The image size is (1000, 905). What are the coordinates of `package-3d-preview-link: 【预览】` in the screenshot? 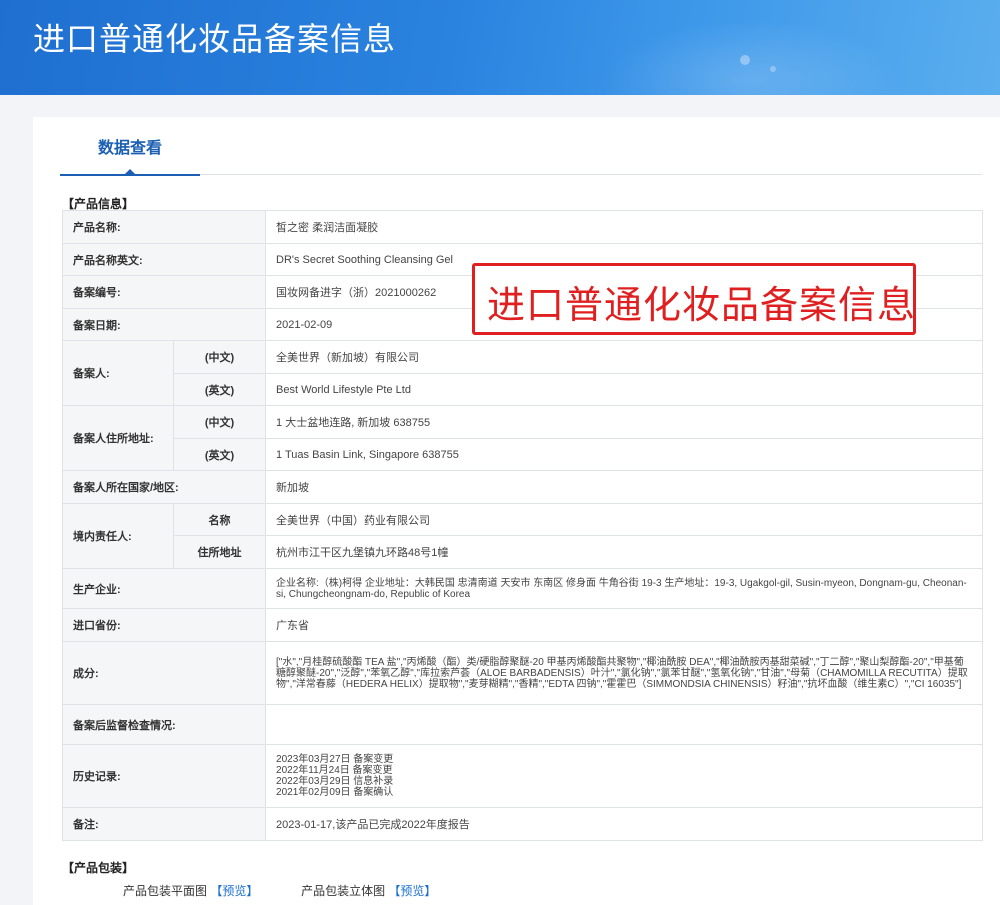 It's located at (412, 891).